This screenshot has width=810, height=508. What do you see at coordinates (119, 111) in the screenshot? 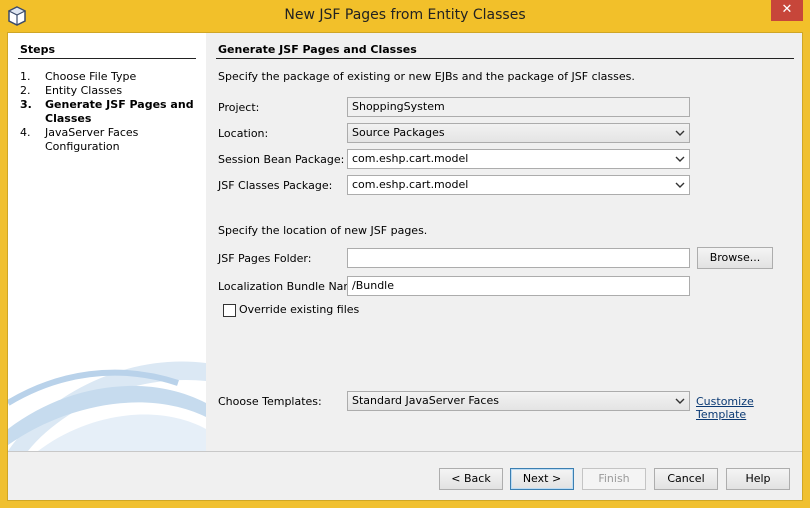
I see `step-label: Generate JSF Pages and Classes` at bounding box center [119, 111].